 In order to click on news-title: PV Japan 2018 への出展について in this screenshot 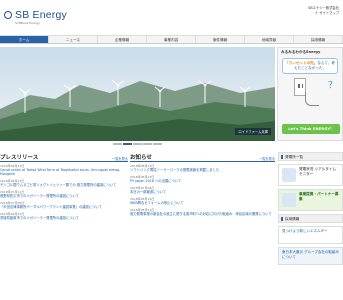, I will do `click(202, 181)`.